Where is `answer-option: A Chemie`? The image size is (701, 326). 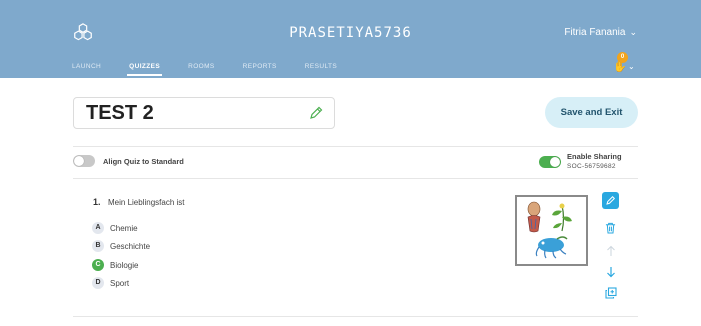
answer-option: A Chemie is located at coordinates (115, 228).